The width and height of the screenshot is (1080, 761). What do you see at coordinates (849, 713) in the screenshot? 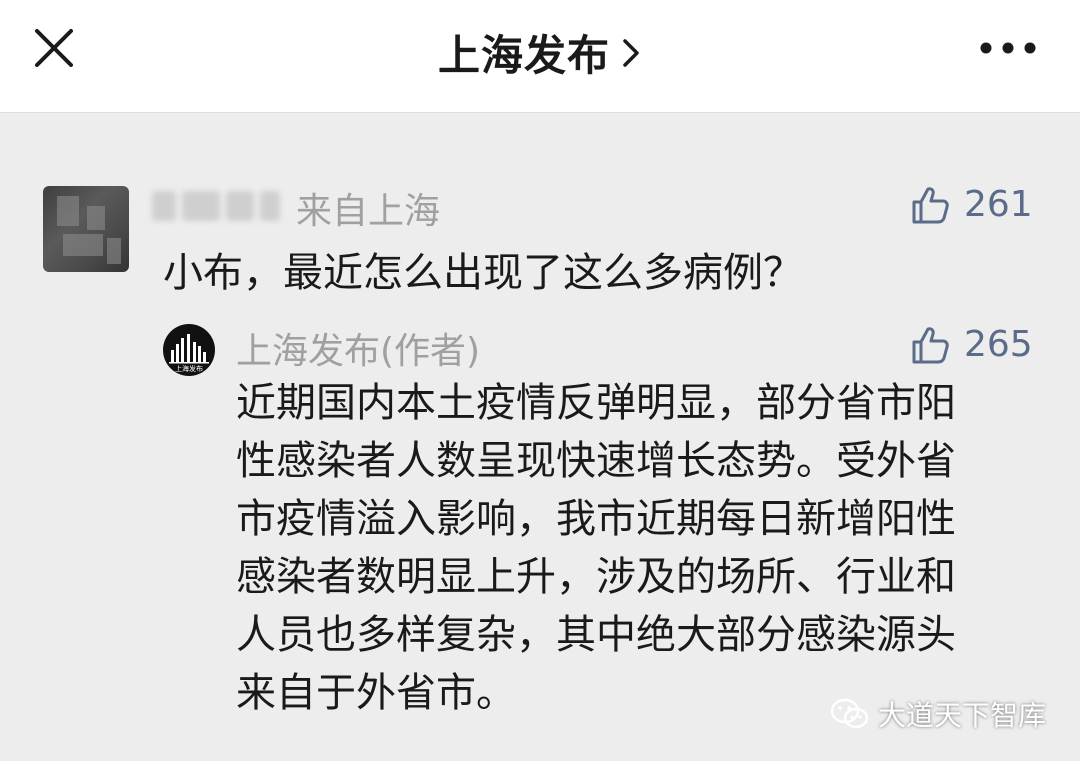
I see `wechat-icon` at bounding box center [849, 713].